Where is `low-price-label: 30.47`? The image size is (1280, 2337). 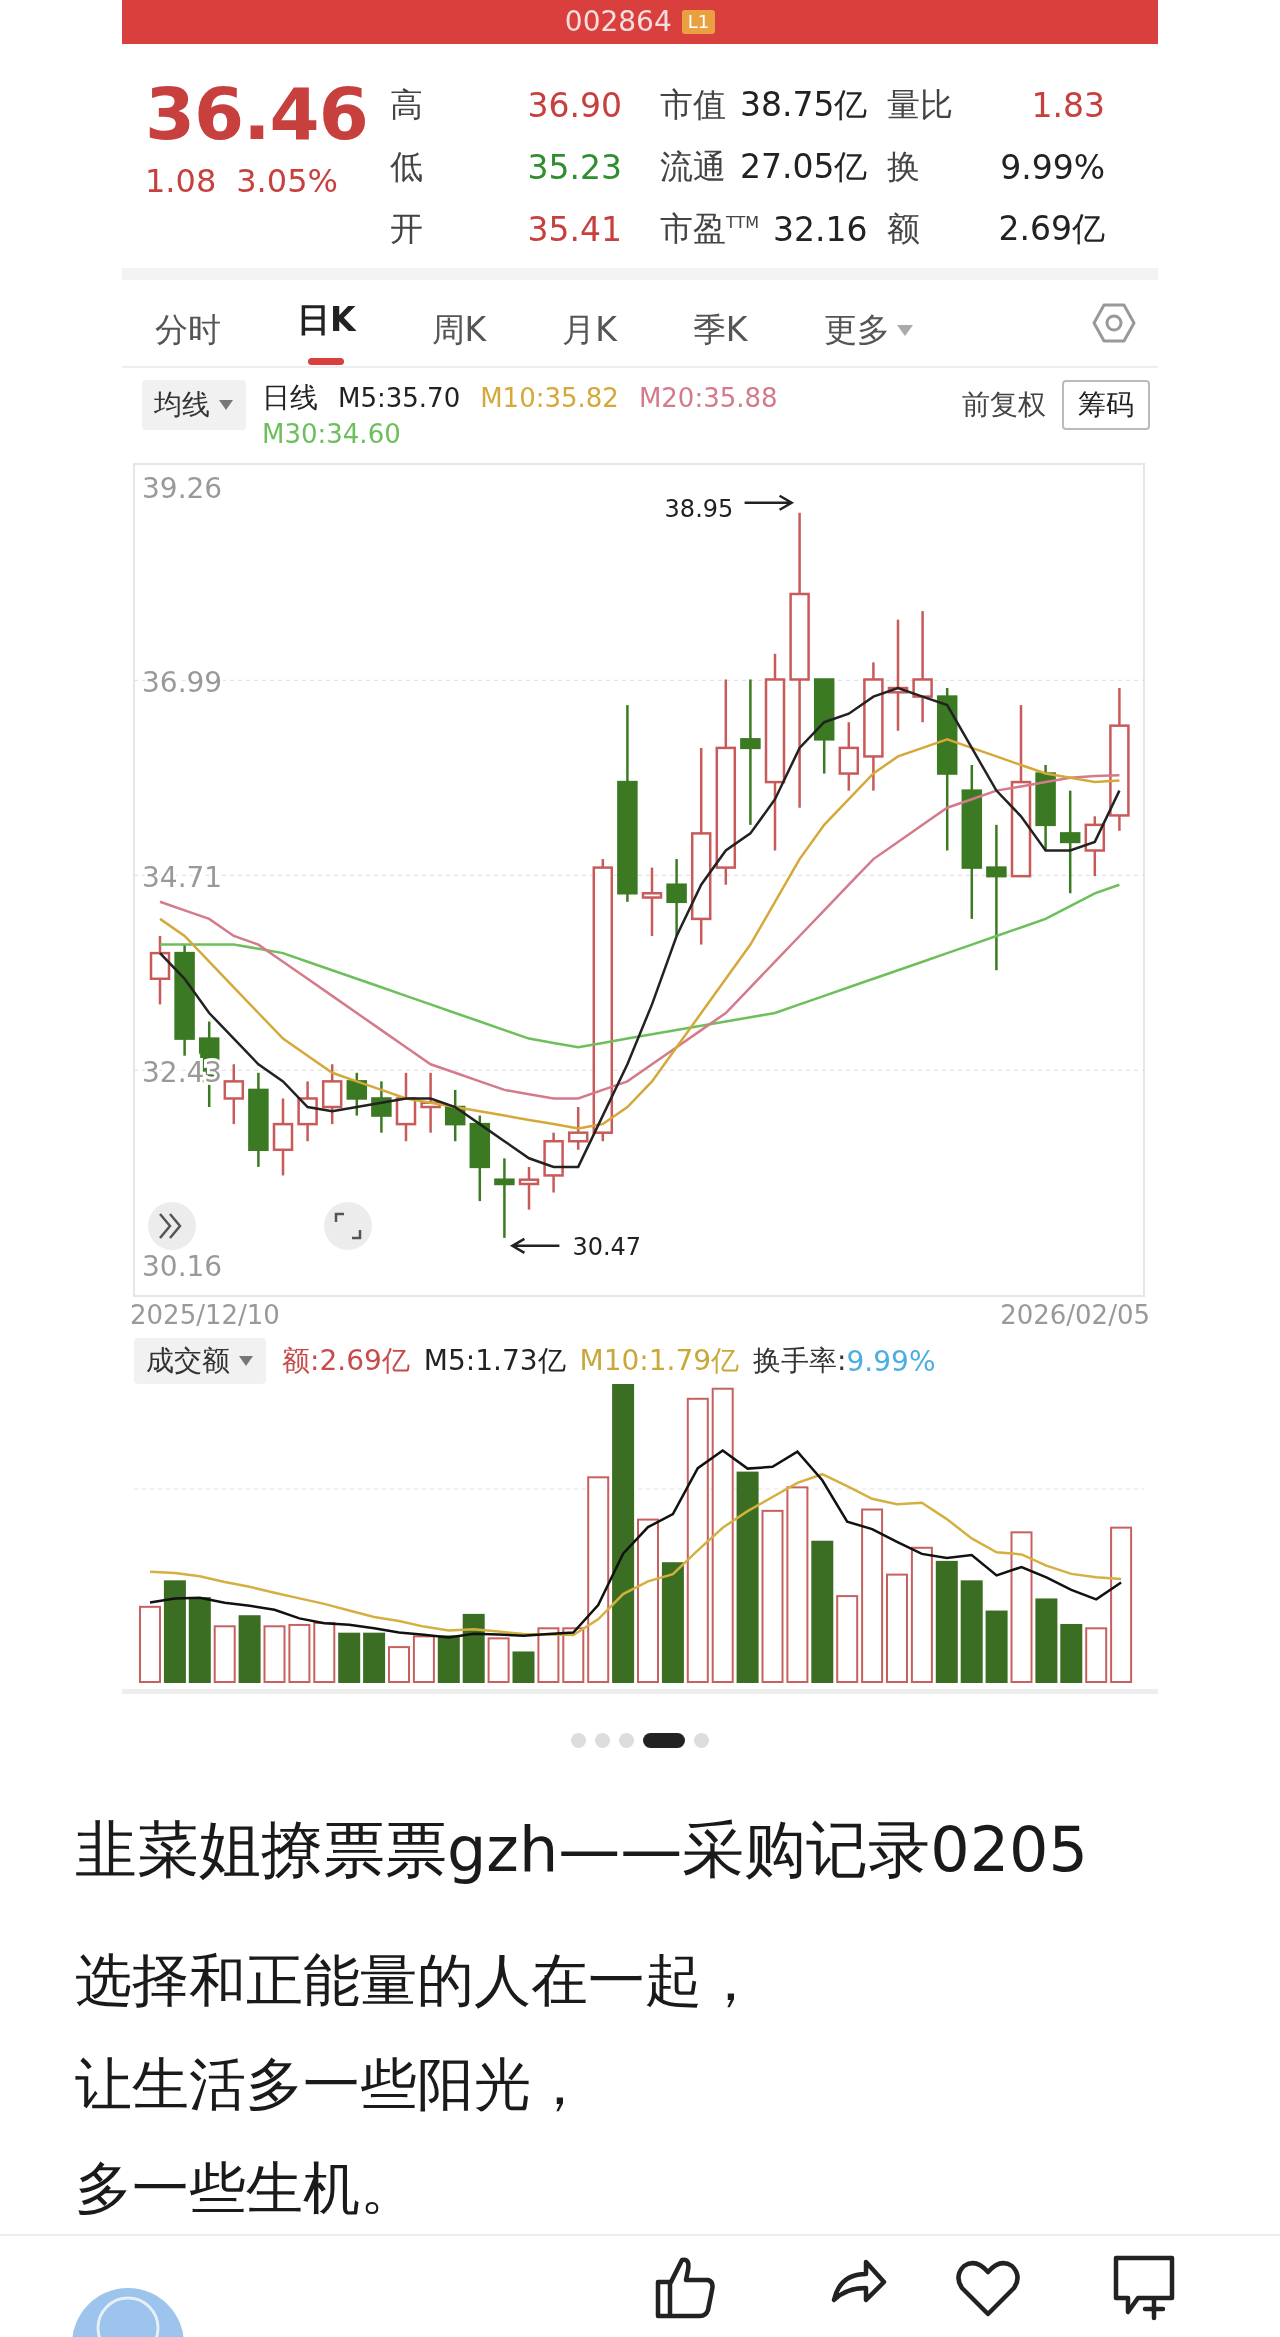
low-price-label: 30.47 is located at coordinates (607, 1246).